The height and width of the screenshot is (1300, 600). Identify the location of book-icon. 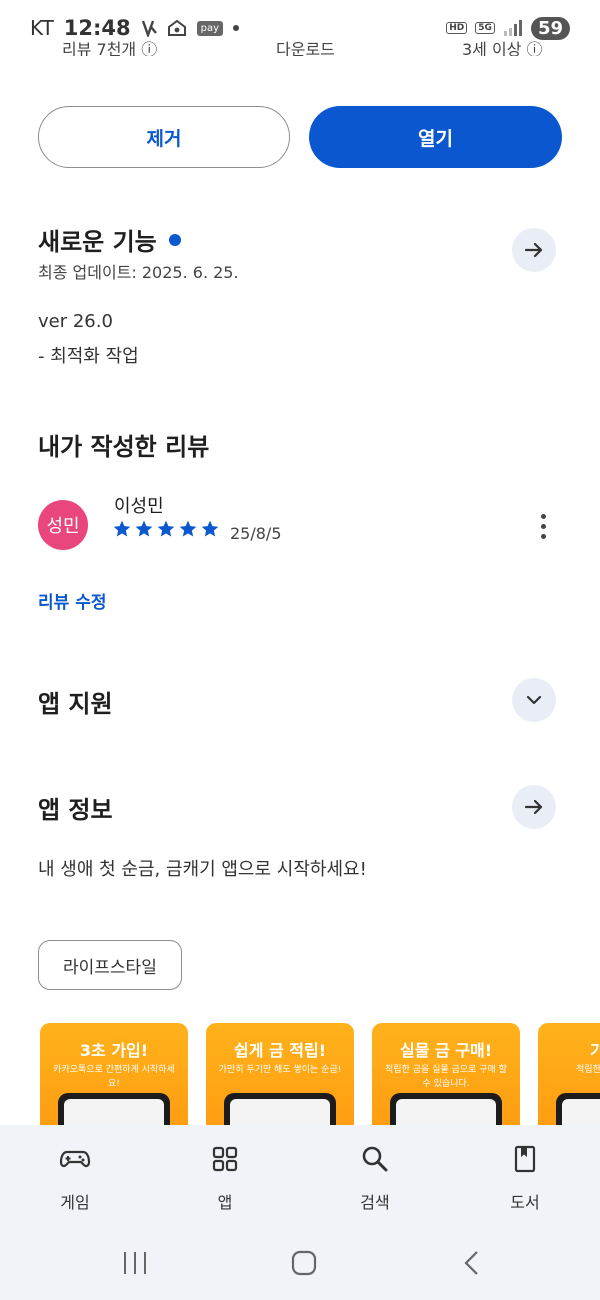
(525, 1159).